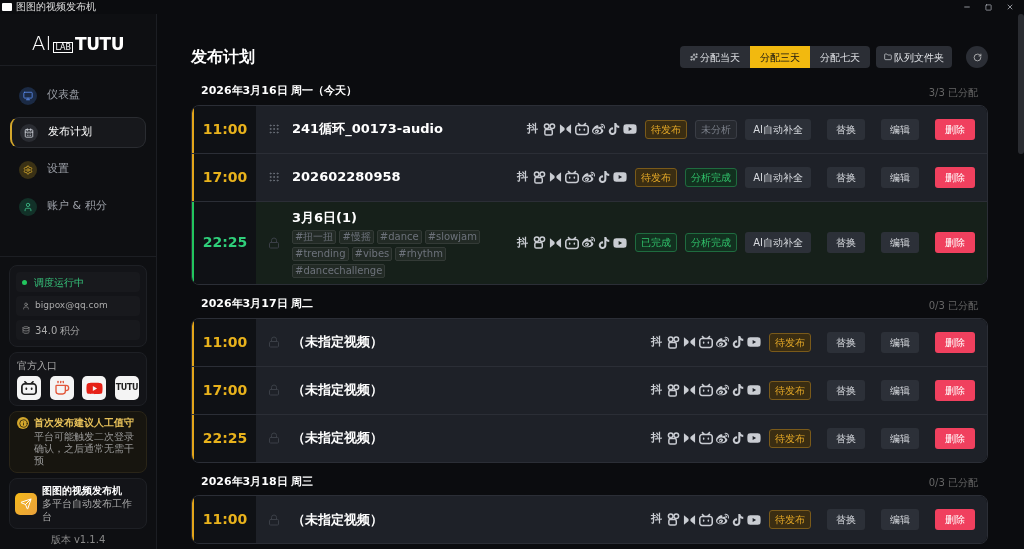  What do you see at coordinates (257, 304) in the screenshot?
I see `day-heading: 2026年3月17日 周二` at bounding box center [257, 304].